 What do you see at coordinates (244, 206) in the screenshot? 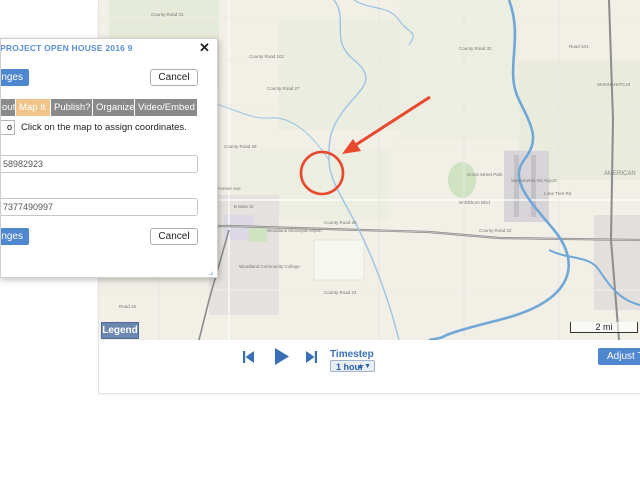
I see `map-label-7: E Main St` at bounding box center [244, 206].